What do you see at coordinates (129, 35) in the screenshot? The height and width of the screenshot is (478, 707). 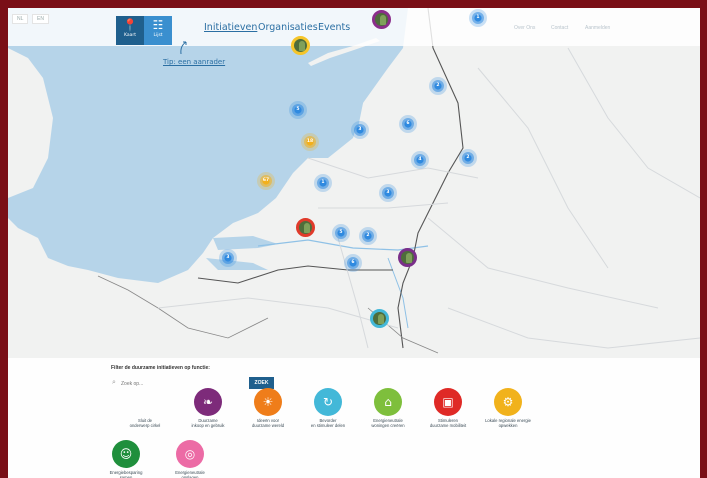 I see `map-view-label: Kaart` at bounding box center [129, 35].